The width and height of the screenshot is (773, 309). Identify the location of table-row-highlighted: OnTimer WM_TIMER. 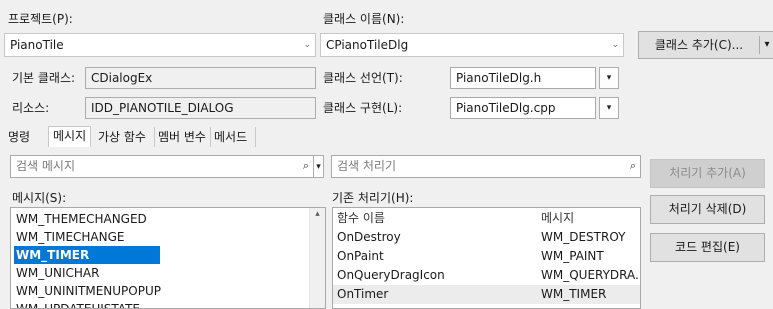
(486, 294).